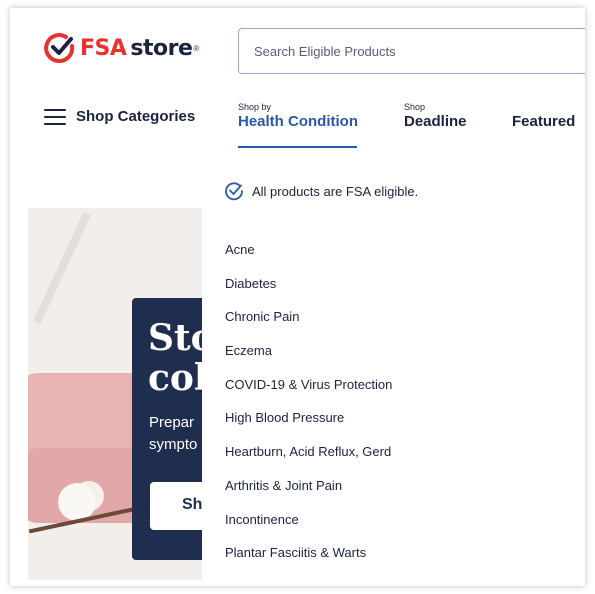  What do you see at coordinates (55, 116) in the screenshot?
I see `hamburger-menu-icon` at bounding box center [55, 116].